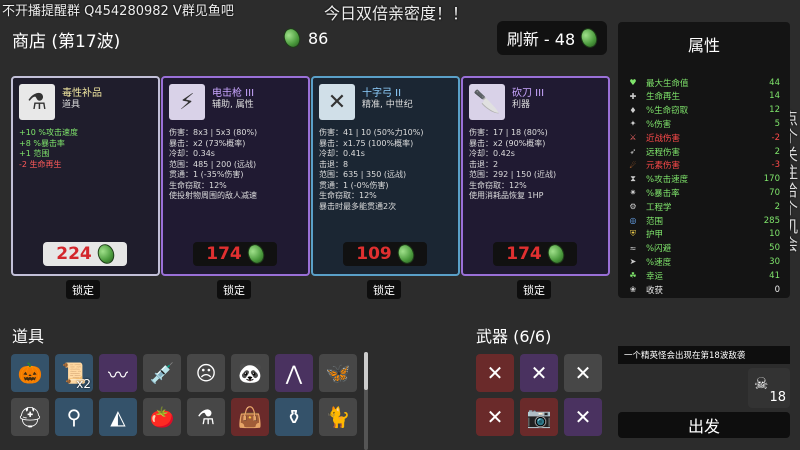 The width and height of the screenshot is (800, 450). Describe the element at coordinates (294, 373) in the screenshot. I see `item-slot: ⋀` at that location.